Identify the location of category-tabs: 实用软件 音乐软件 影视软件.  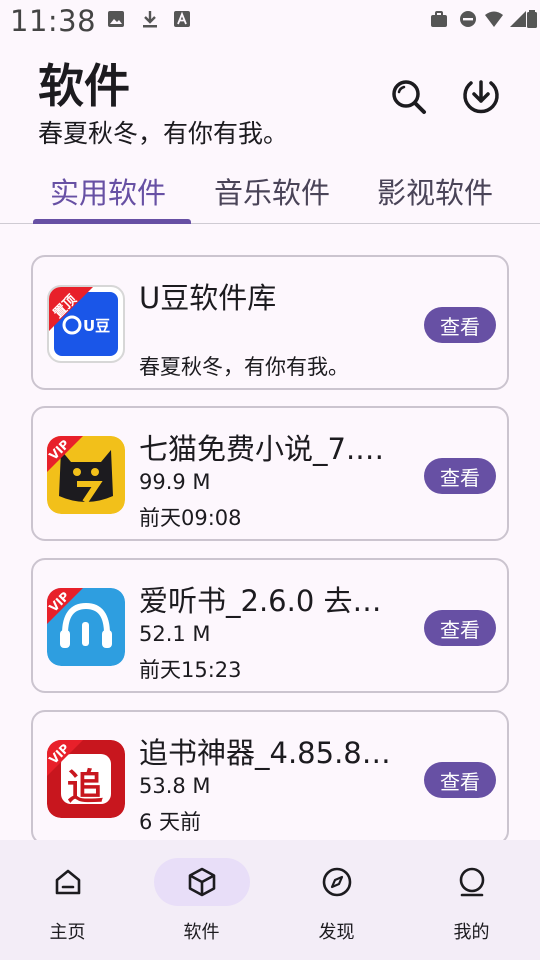
(270, 192).